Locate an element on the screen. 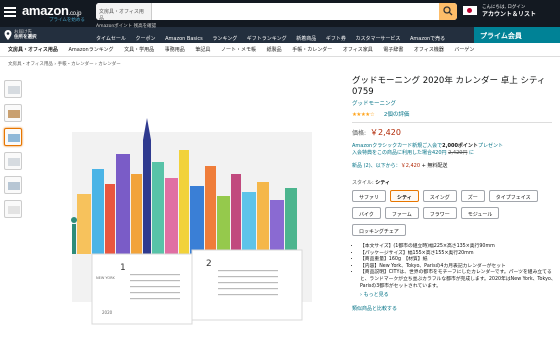  deliver-to: お届け先 住所を選択 is located at coordinates (25, 35).